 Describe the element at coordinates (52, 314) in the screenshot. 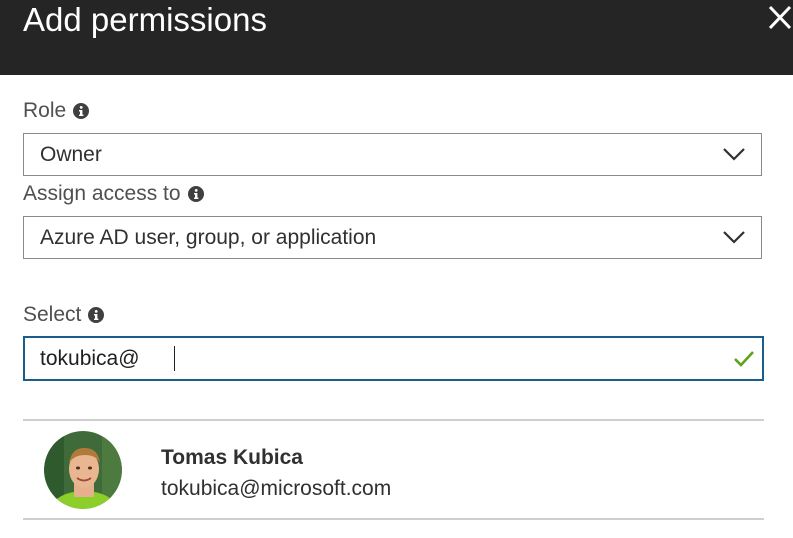

I see `select-label: Select` at that location.